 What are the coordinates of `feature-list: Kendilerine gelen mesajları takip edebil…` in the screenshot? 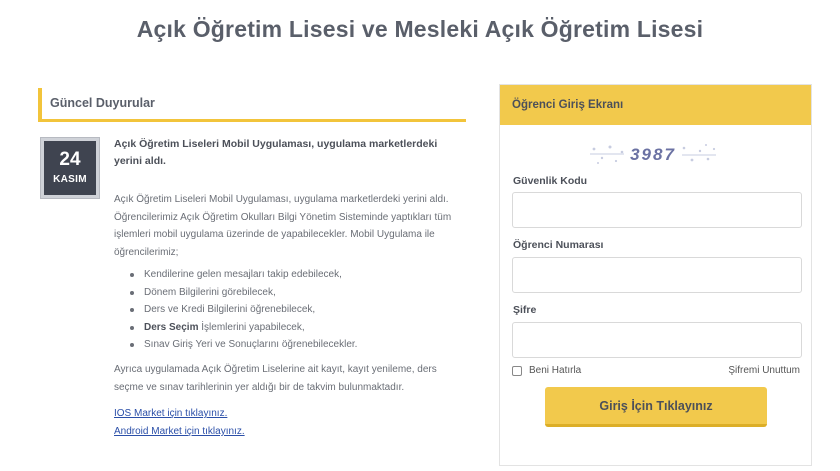 It's located at (290, 310).